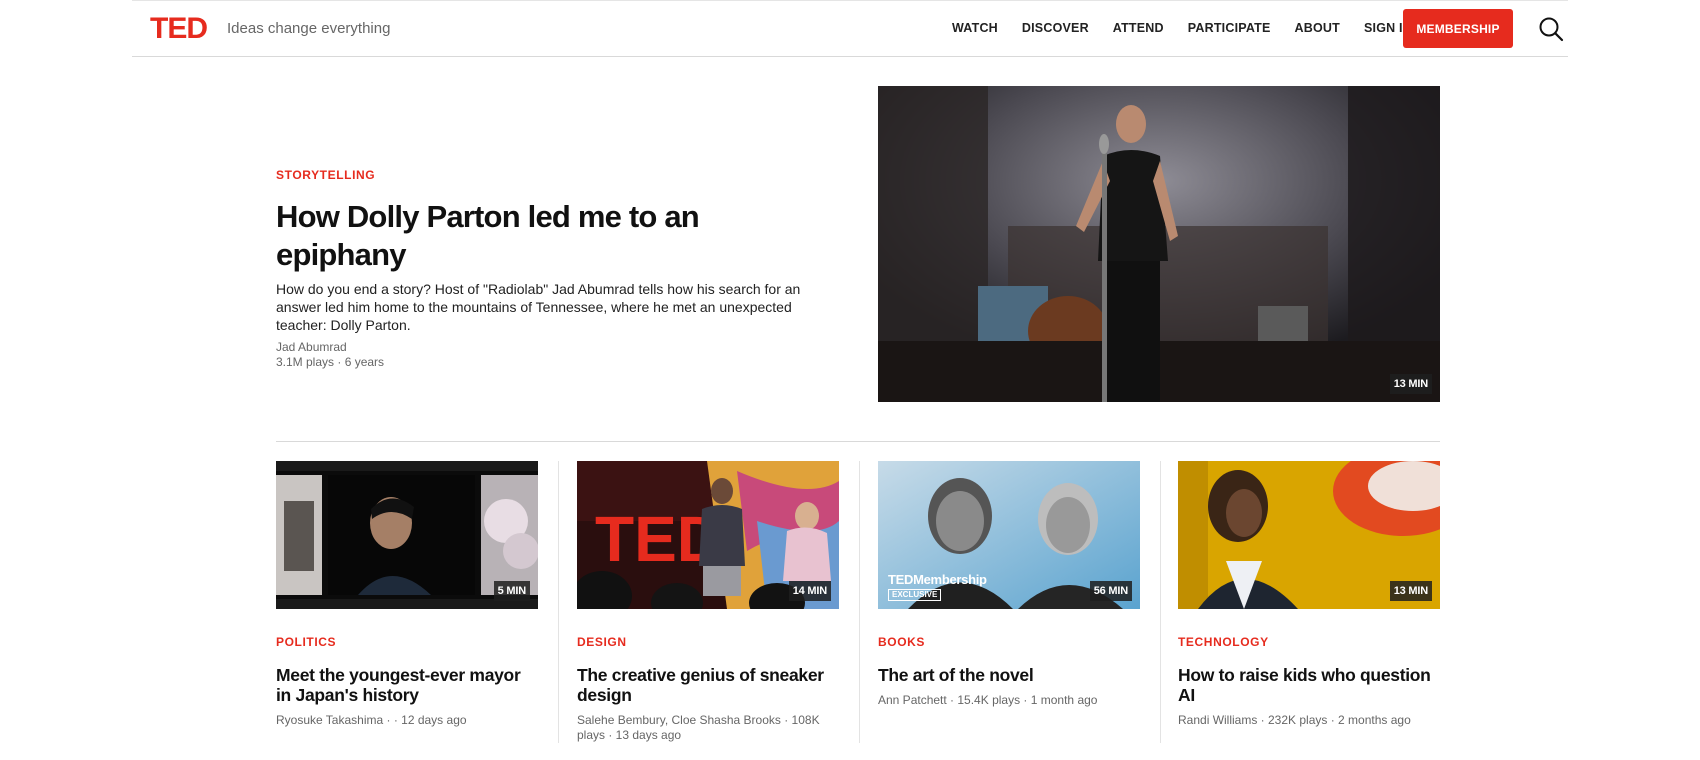  Describe the element at coordinates (1055, 28) in the screenshot. I see `nav-discover: DISCOVER` at that location.